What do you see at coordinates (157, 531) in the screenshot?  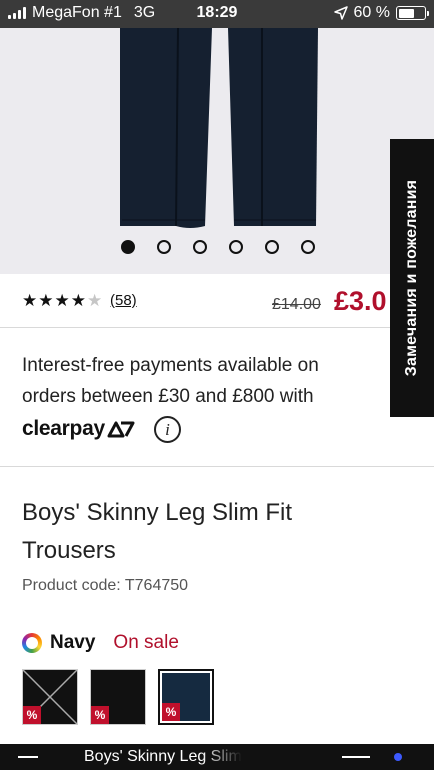 I see `product-title: Boys' Skinny Leg Slim Fit Trousers` at bounding box center [157, 531].